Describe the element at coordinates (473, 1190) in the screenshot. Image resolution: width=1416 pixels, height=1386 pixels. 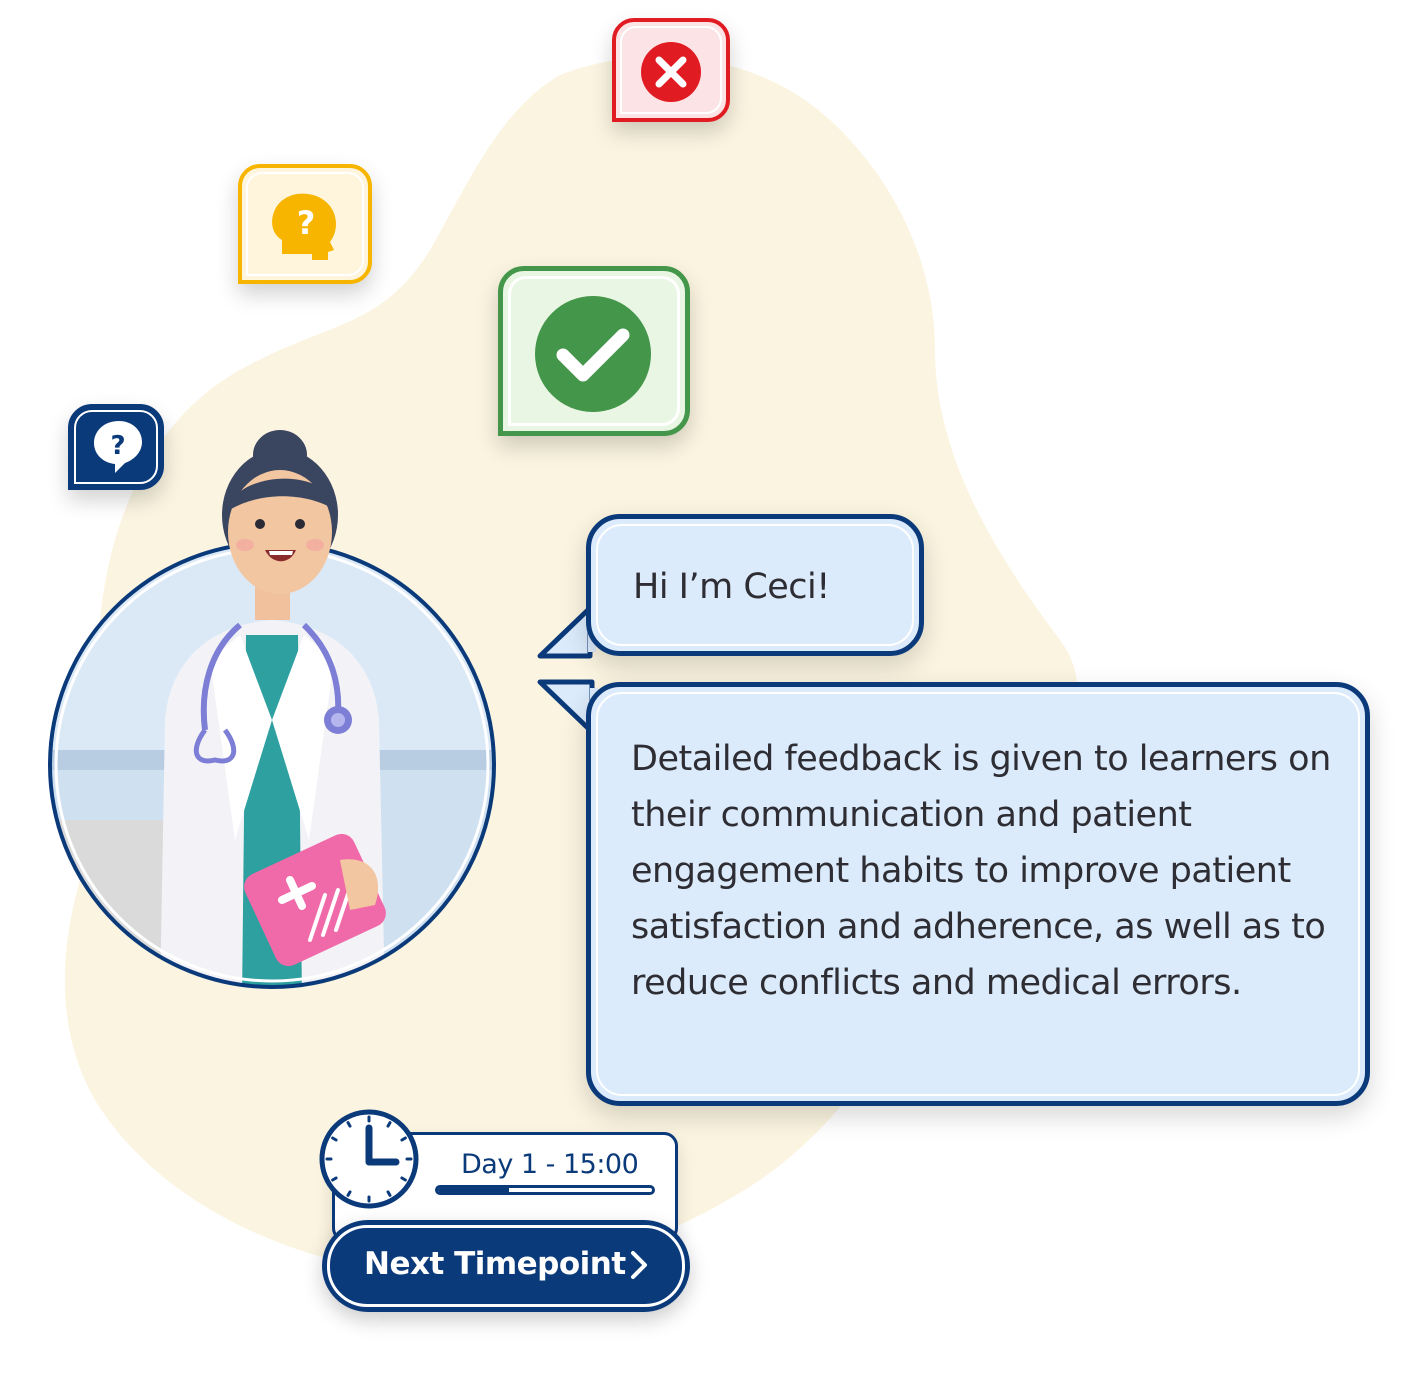
I see `timepoint-progress-fill` at that location.